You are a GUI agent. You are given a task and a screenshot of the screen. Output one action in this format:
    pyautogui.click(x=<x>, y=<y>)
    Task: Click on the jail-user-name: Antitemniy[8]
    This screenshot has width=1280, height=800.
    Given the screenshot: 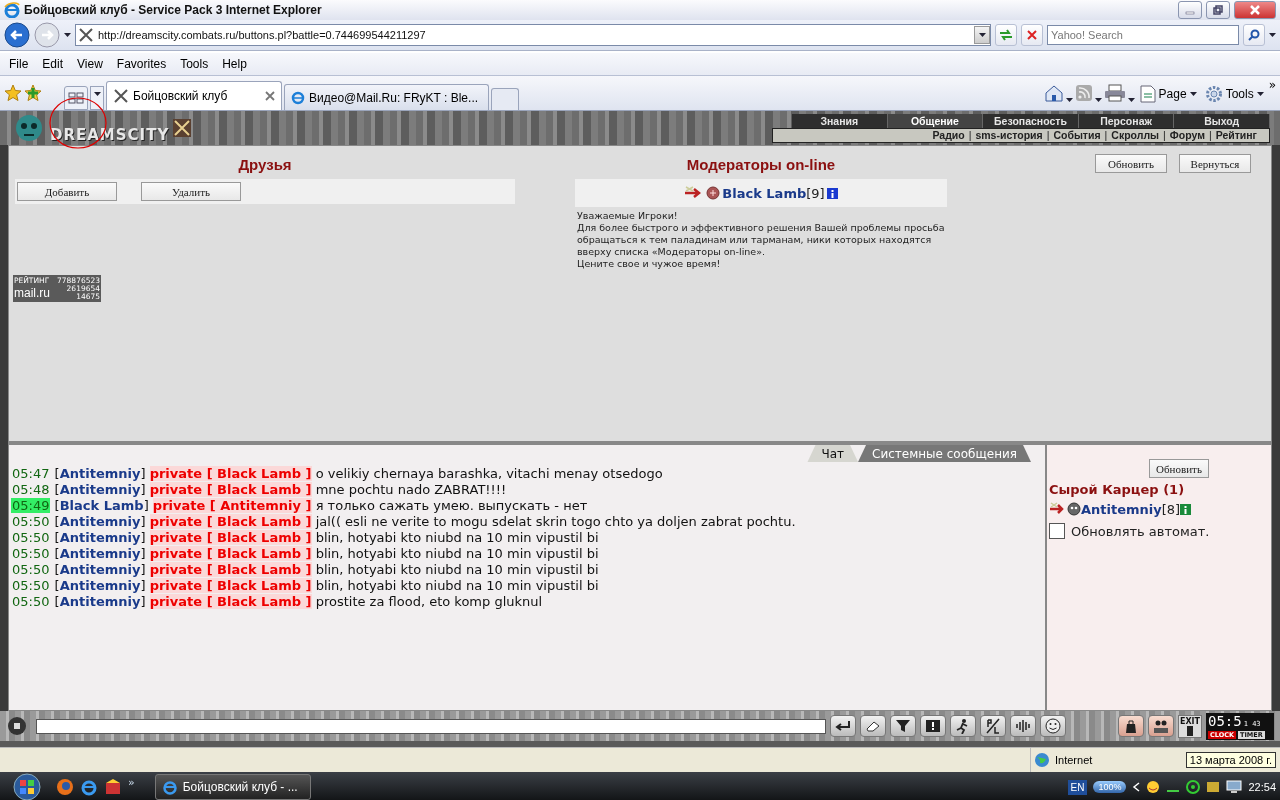 What is the action you would take?
    pyautogui.click(x=1131, y=509)
    